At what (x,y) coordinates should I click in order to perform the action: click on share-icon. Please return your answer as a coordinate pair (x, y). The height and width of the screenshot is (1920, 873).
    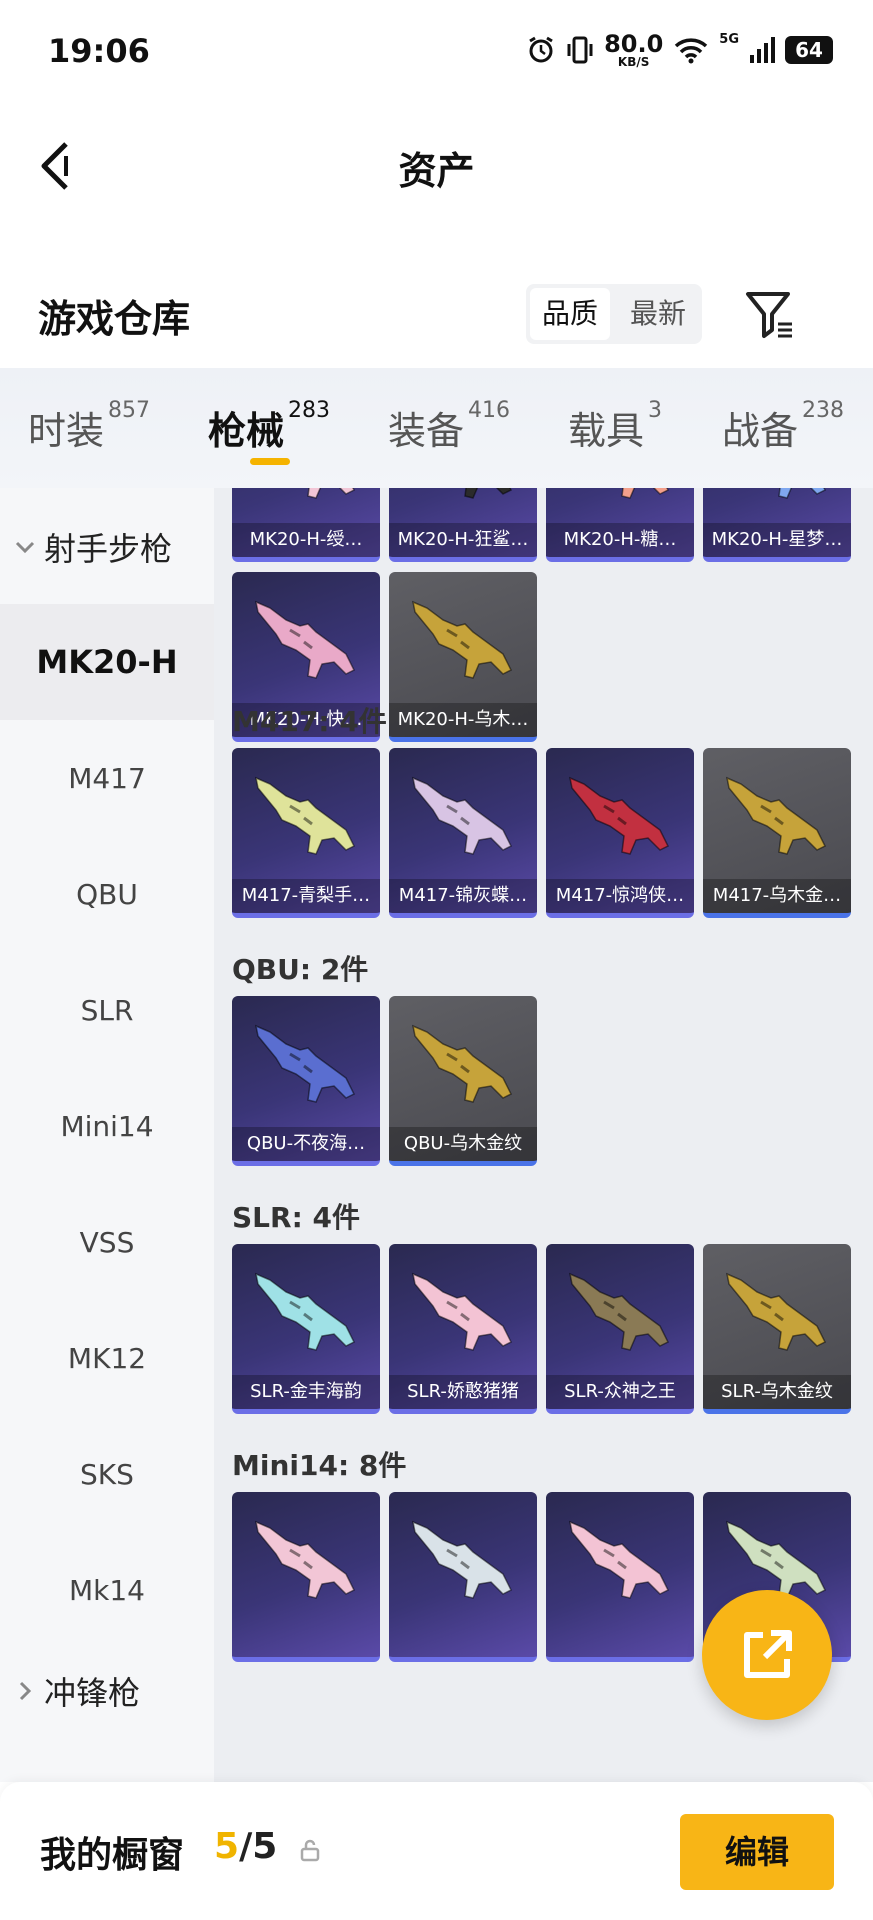
    Looking at the image, I should click on (768, 1654).